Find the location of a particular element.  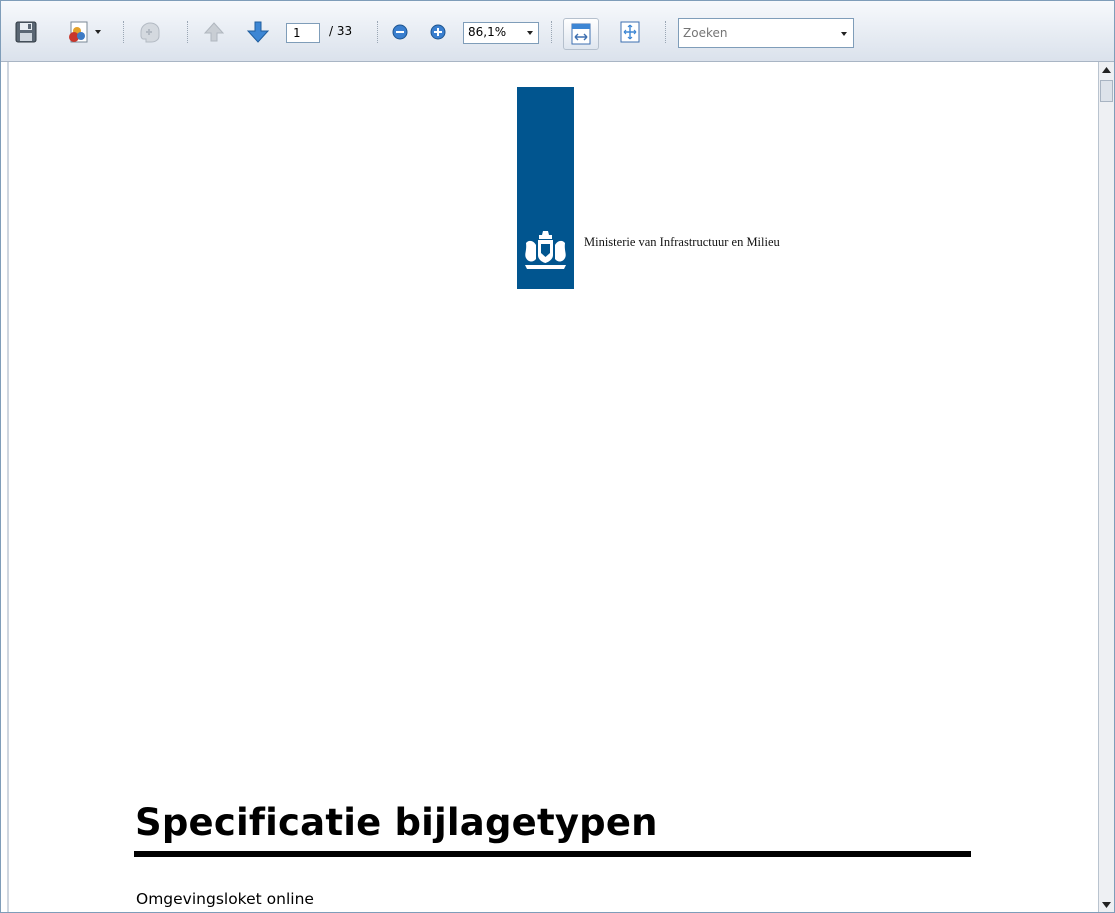

share-icon is located at coordinates (78, 32).